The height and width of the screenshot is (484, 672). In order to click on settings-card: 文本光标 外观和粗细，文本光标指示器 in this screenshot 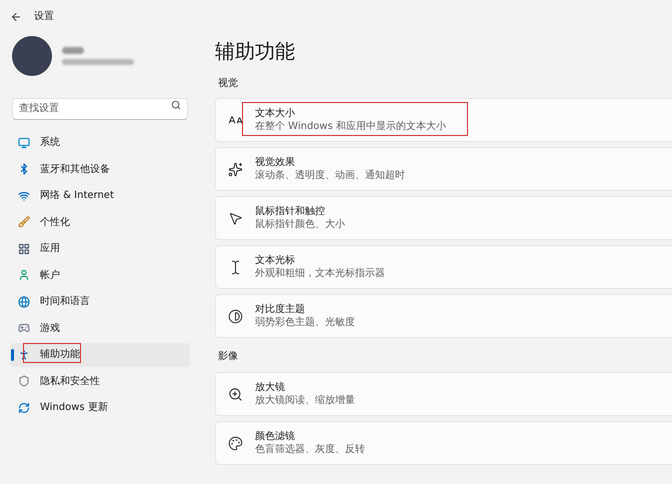, I will do `click(443, 267)`.